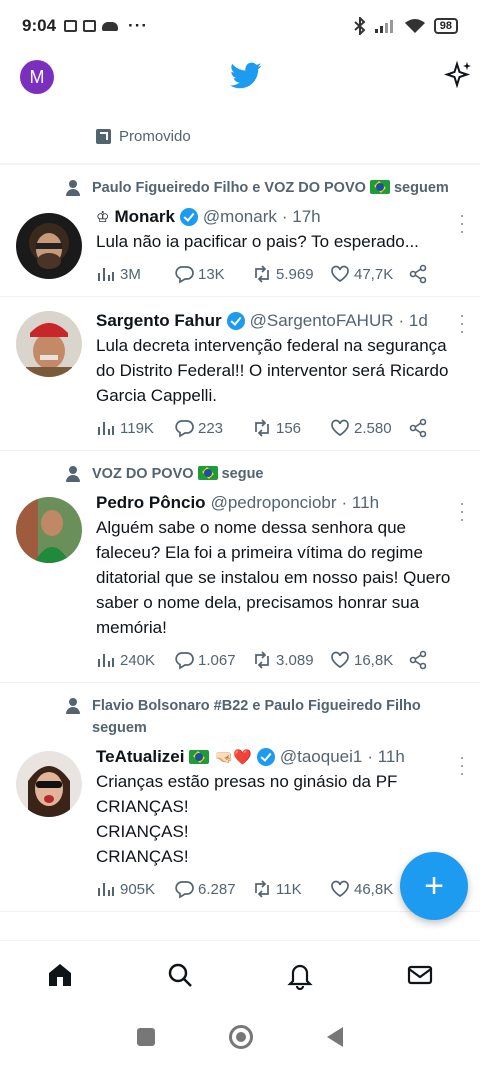 This screenshot has height=1066, width=480. What do you see at coordinates (37, 77) in the screenshot?
I see `account-avatar: M` at bounding box center [37, 77].